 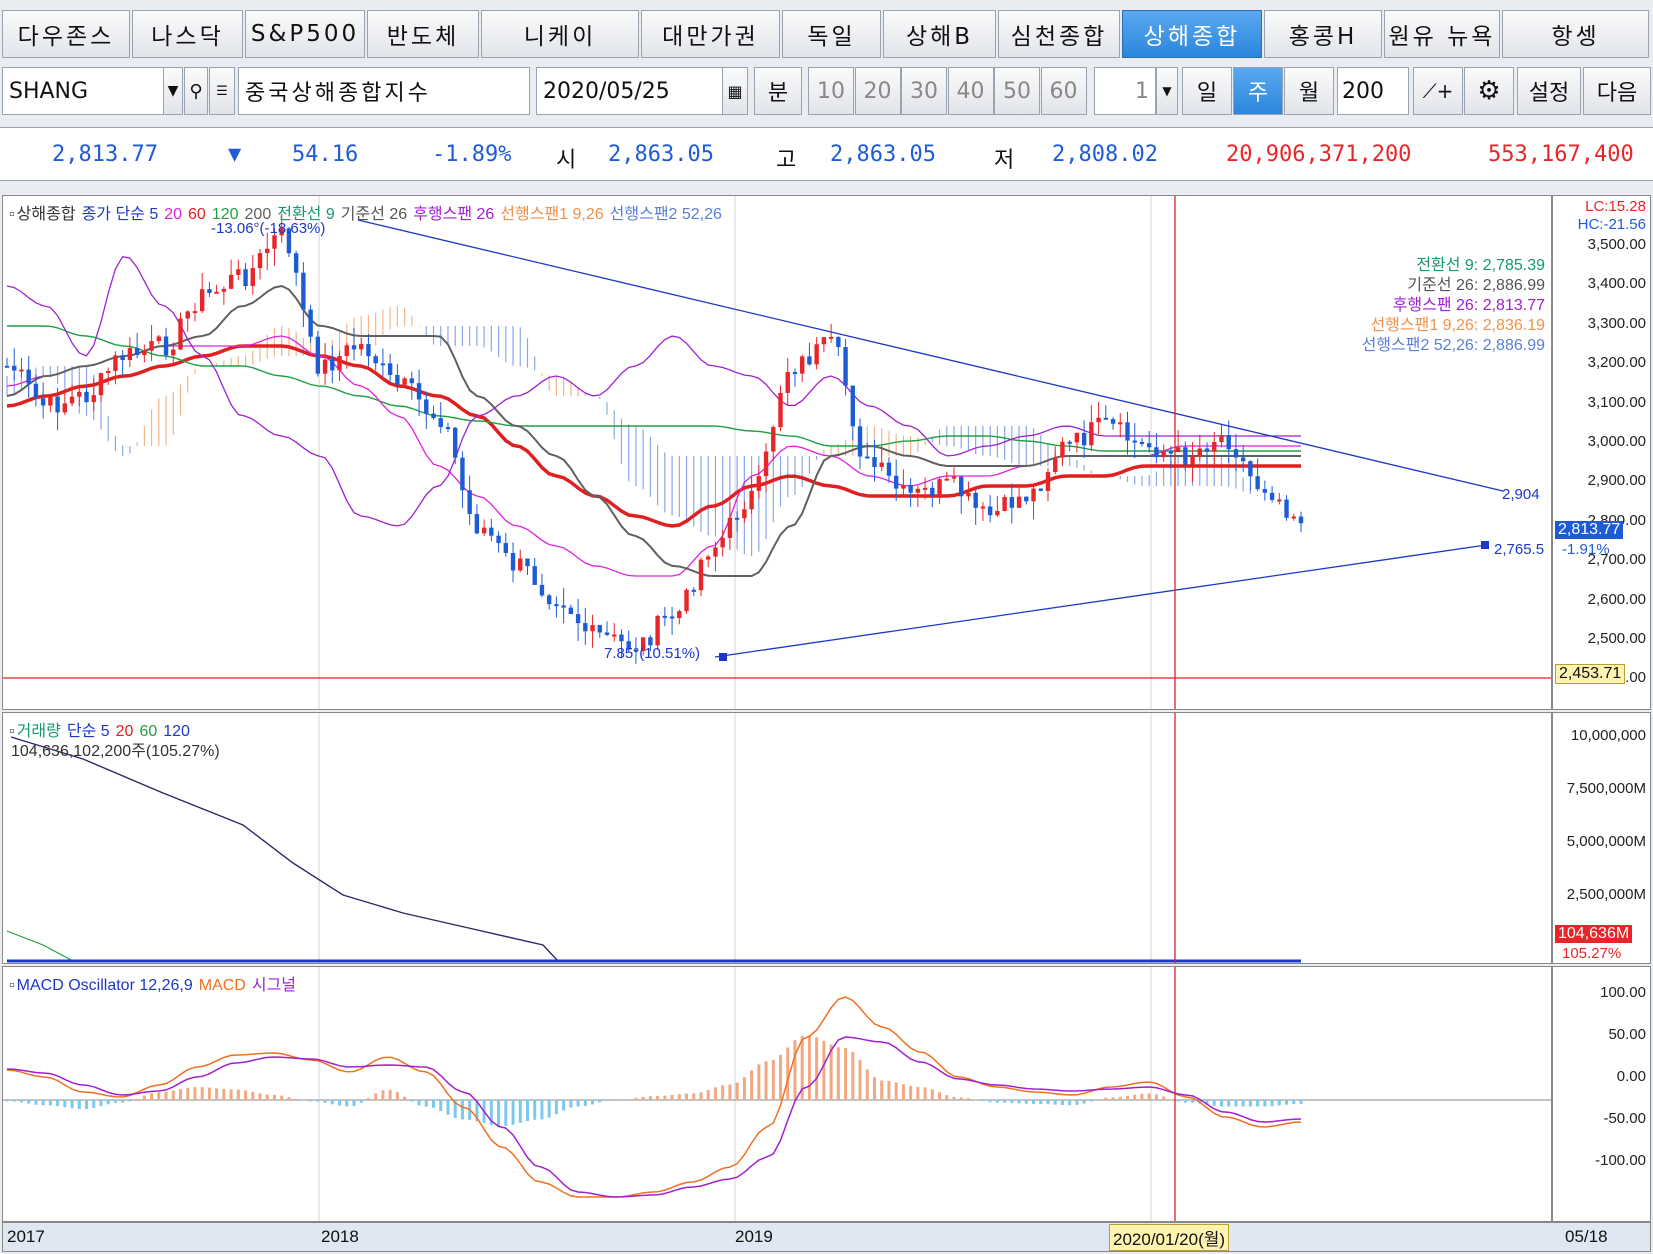 What do you see at coordinates (222, 91) in the screenshot?
I see `favorite-button: ☰` at bounding box center [222, 91].